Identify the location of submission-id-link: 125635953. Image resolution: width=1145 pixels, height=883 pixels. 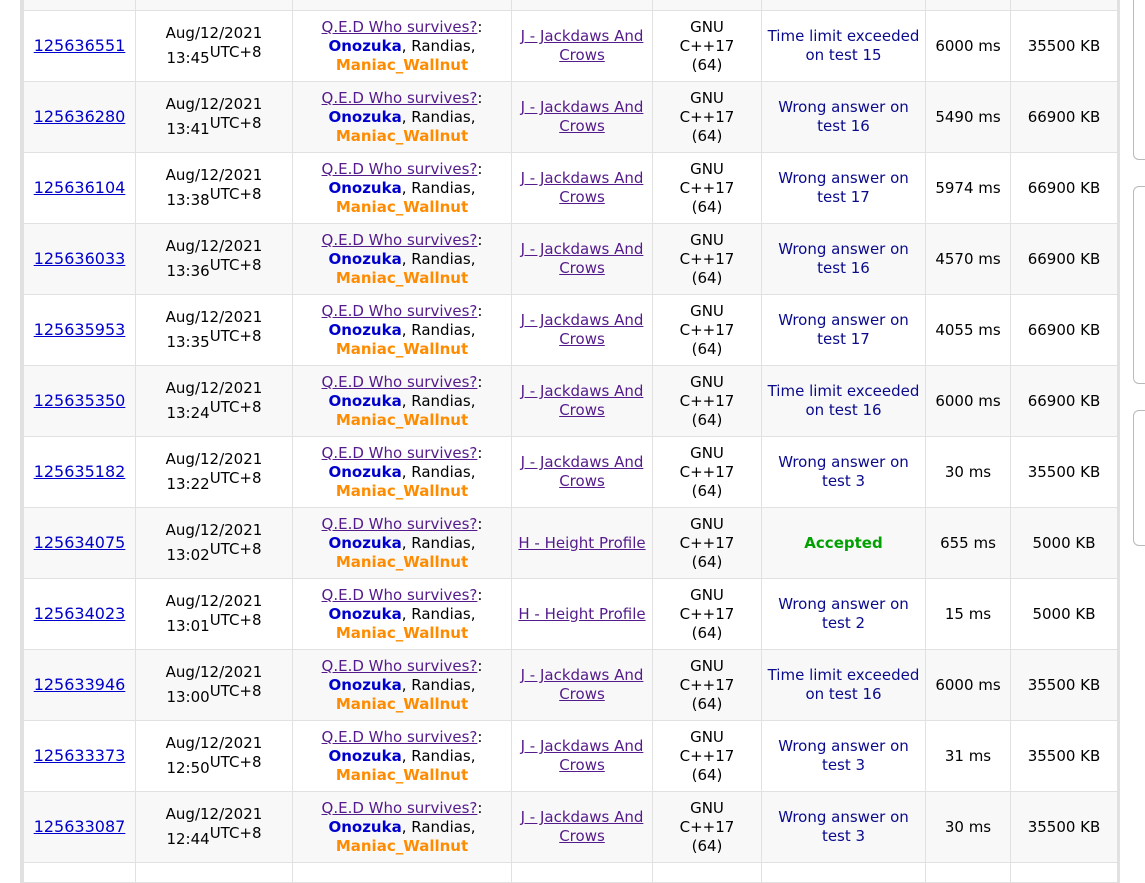
(80, 329).